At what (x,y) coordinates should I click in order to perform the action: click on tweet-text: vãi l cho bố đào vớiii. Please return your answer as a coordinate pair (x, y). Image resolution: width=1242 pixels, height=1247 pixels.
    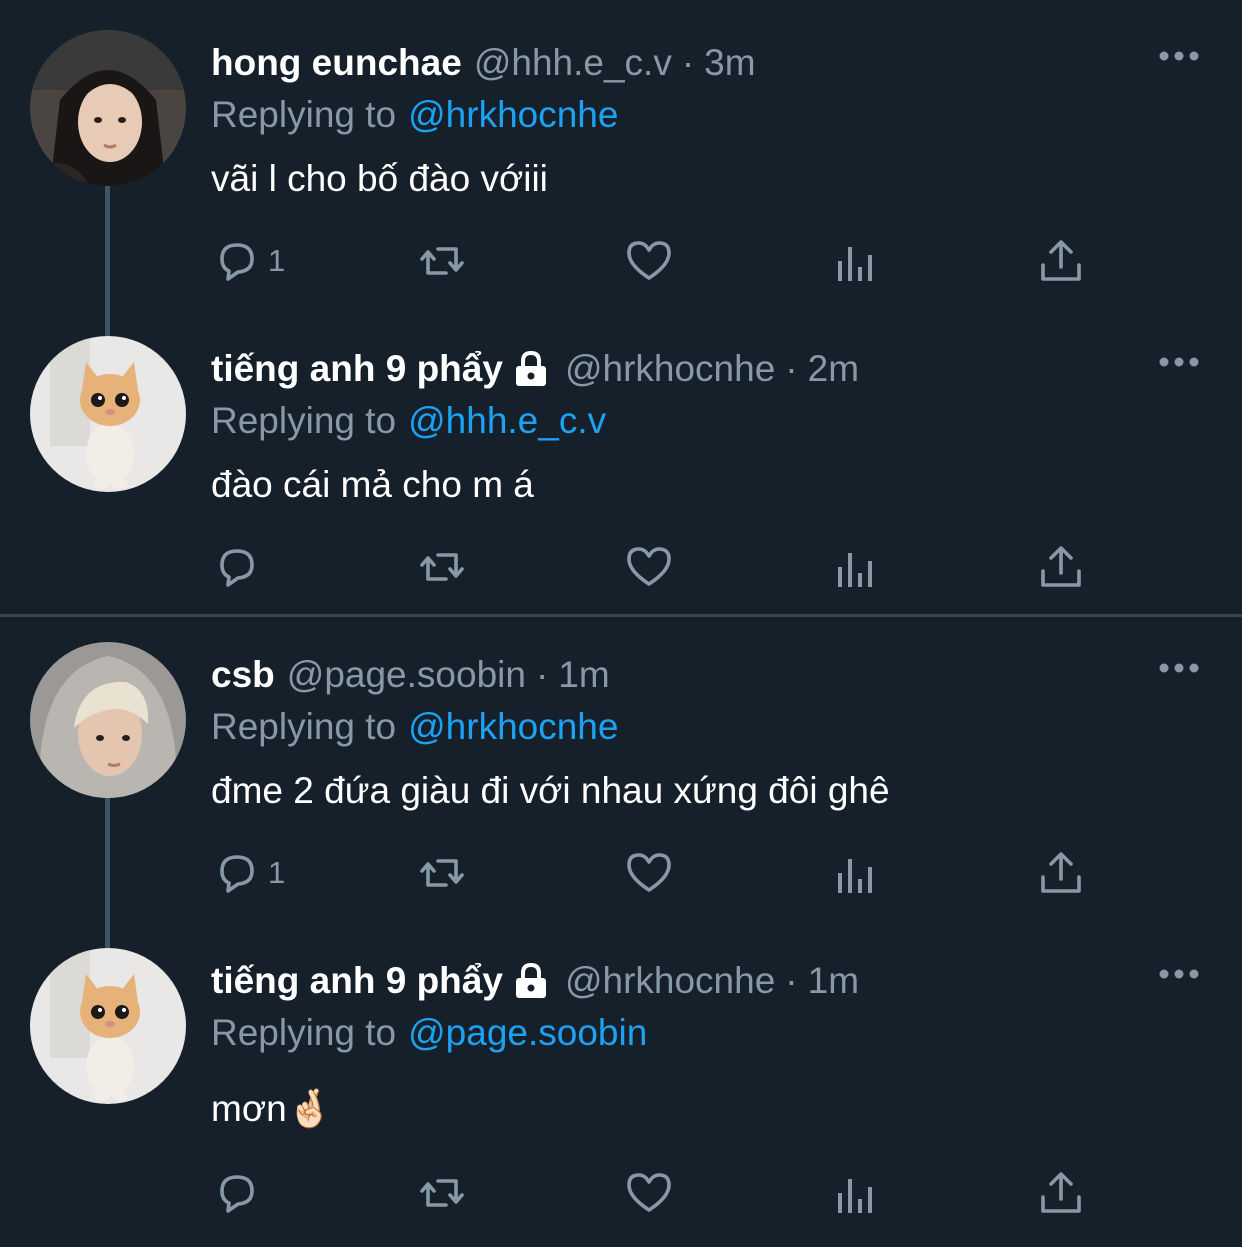
    Looking at the image, I should click on (379, 178).